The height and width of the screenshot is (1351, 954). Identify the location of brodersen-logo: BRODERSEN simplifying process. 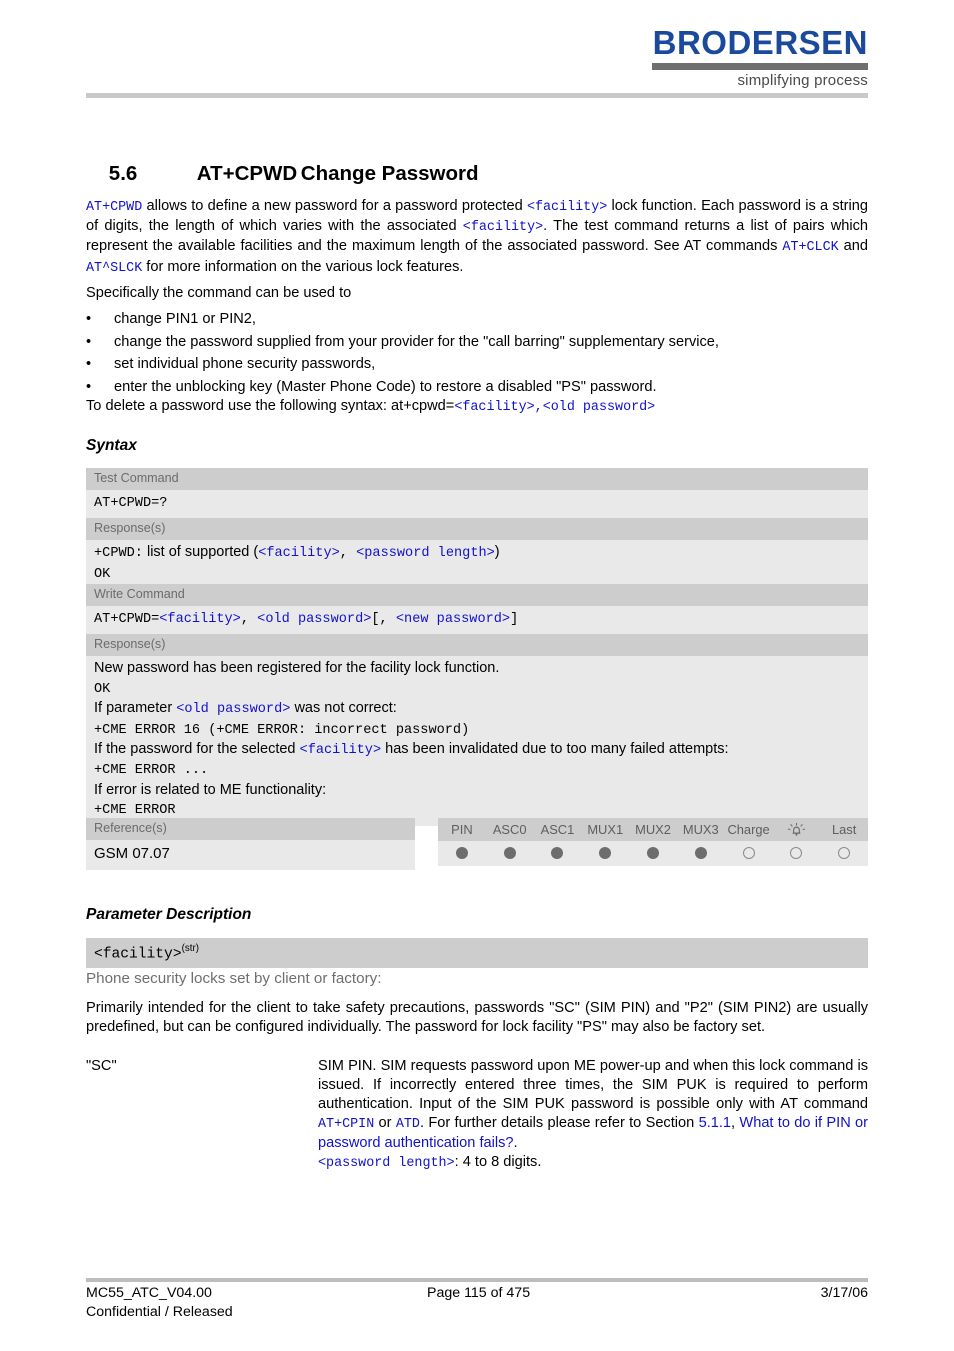
(760, 57).